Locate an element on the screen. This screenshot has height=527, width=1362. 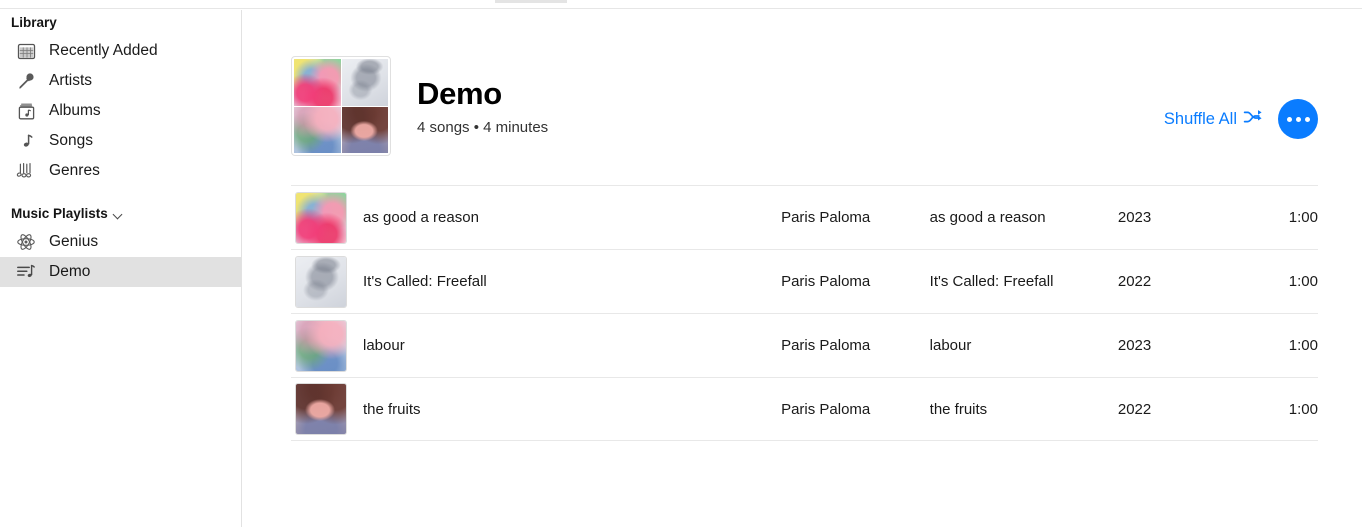
sidebar-item-label: Songs is located at coordinates (71, 140).